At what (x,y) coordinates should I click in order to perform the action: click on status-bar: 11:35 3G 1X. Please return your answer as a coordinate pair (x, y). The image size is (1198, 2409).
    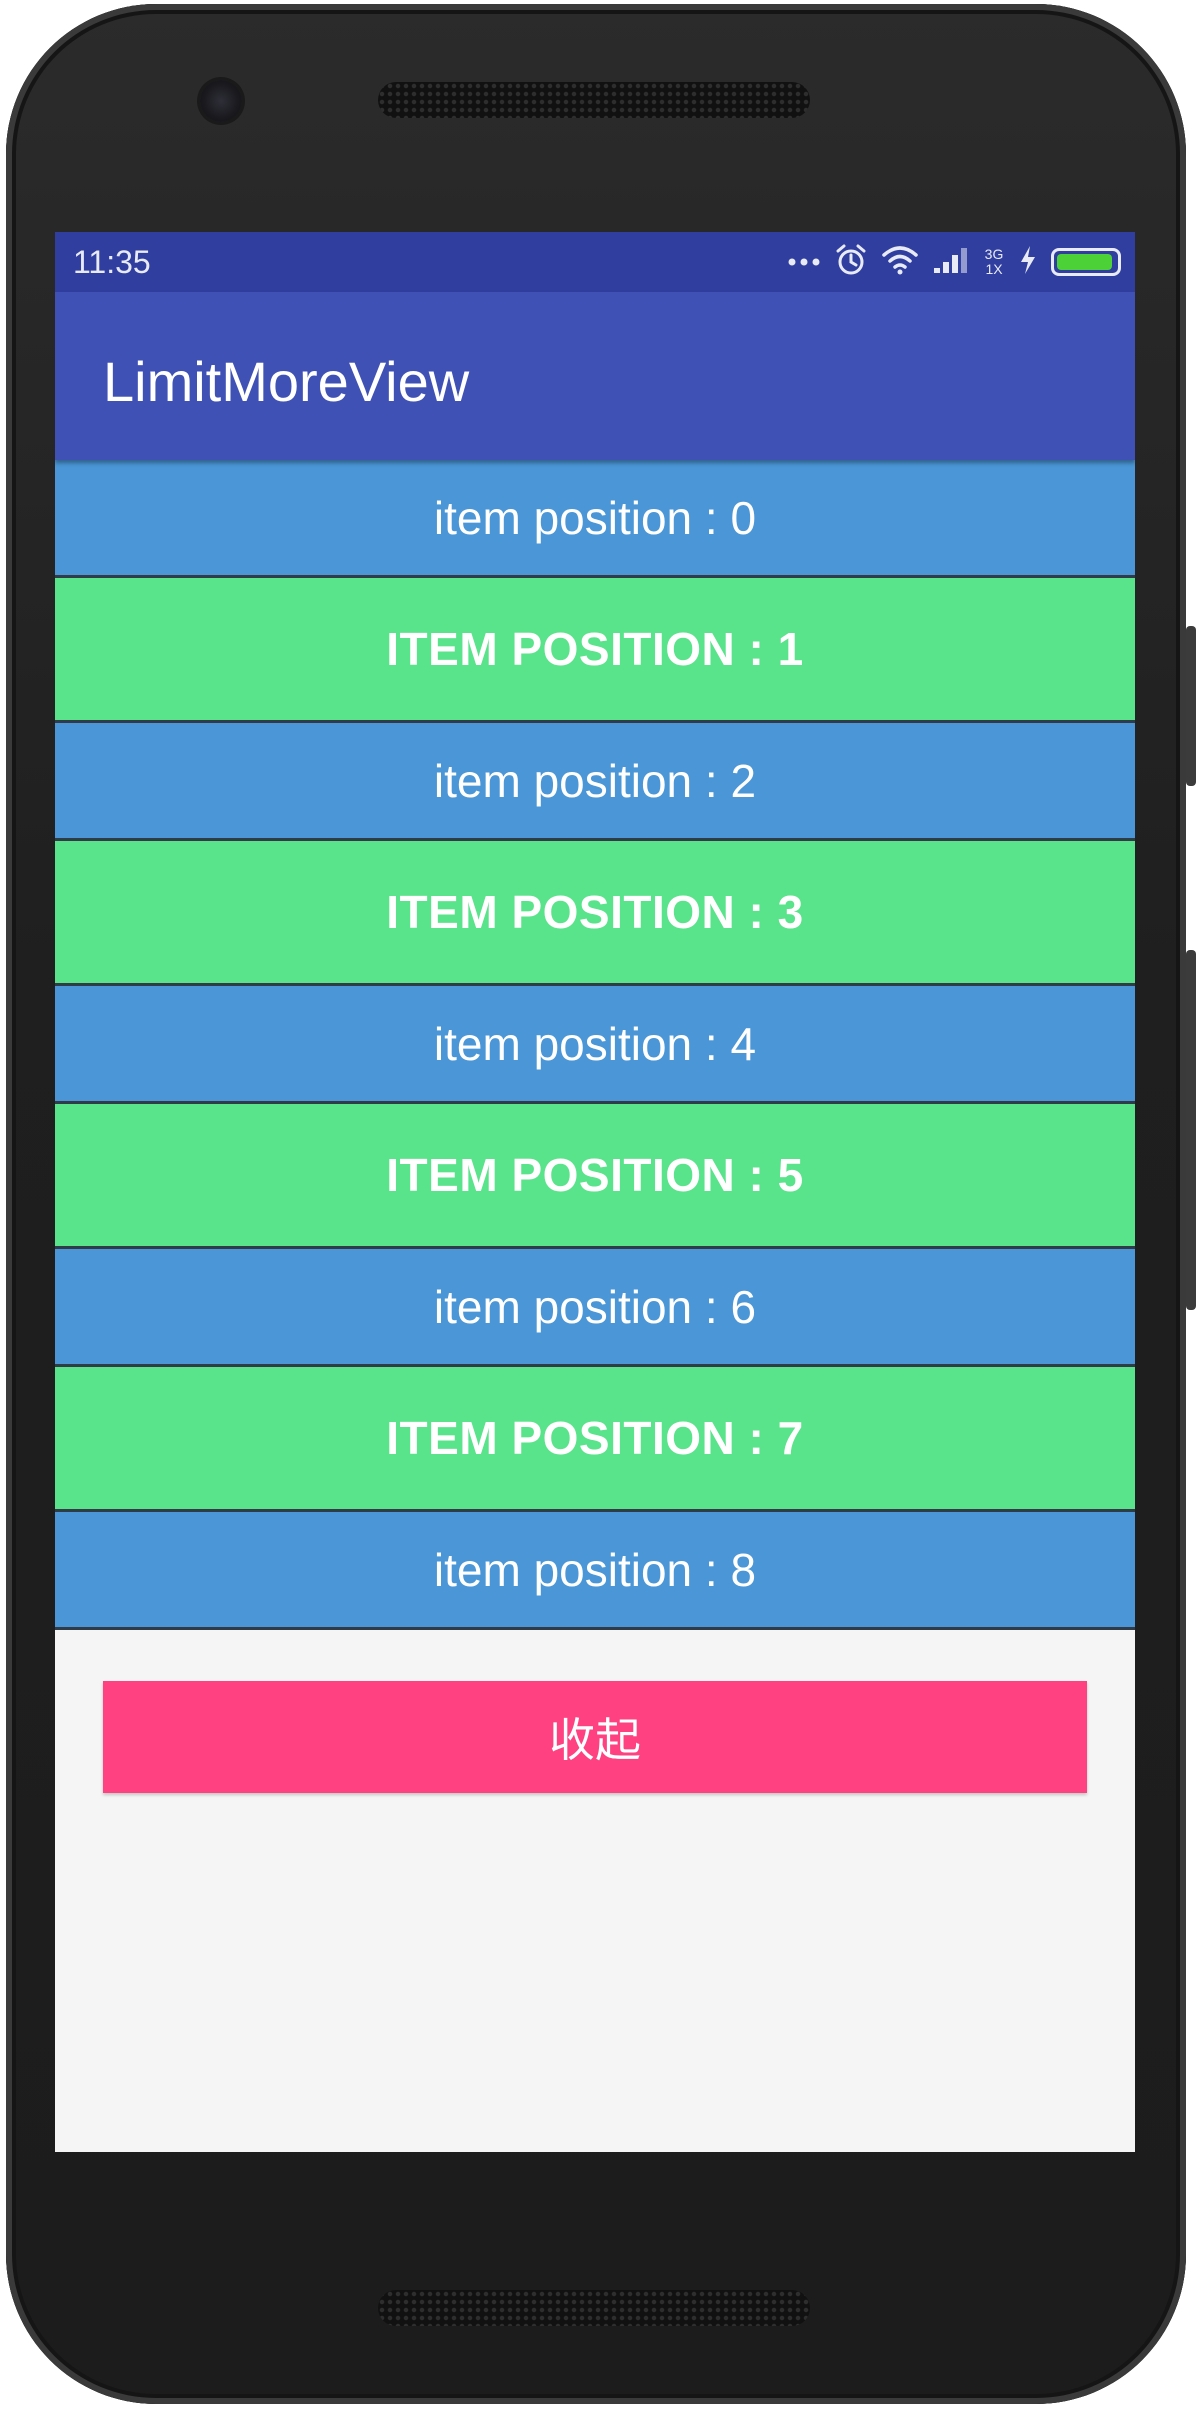
    Looking at the image, I should click on (595, 262).